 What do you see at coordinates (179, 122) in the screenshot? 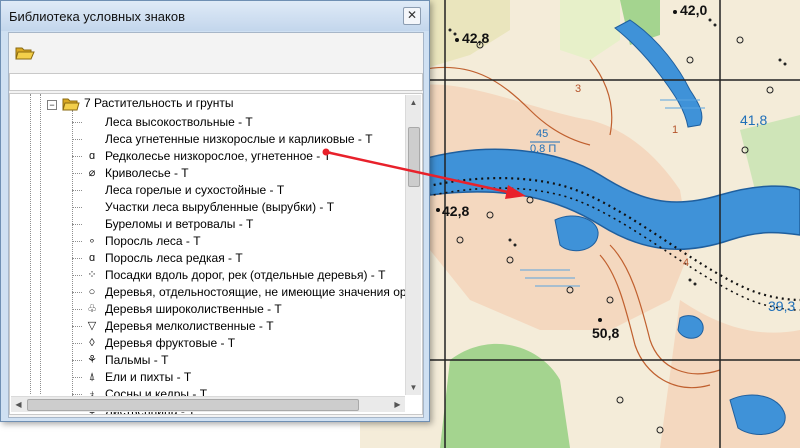
I see `tree-item-label: Леса высокоствольные - Т` at bounding box center [179, 122].